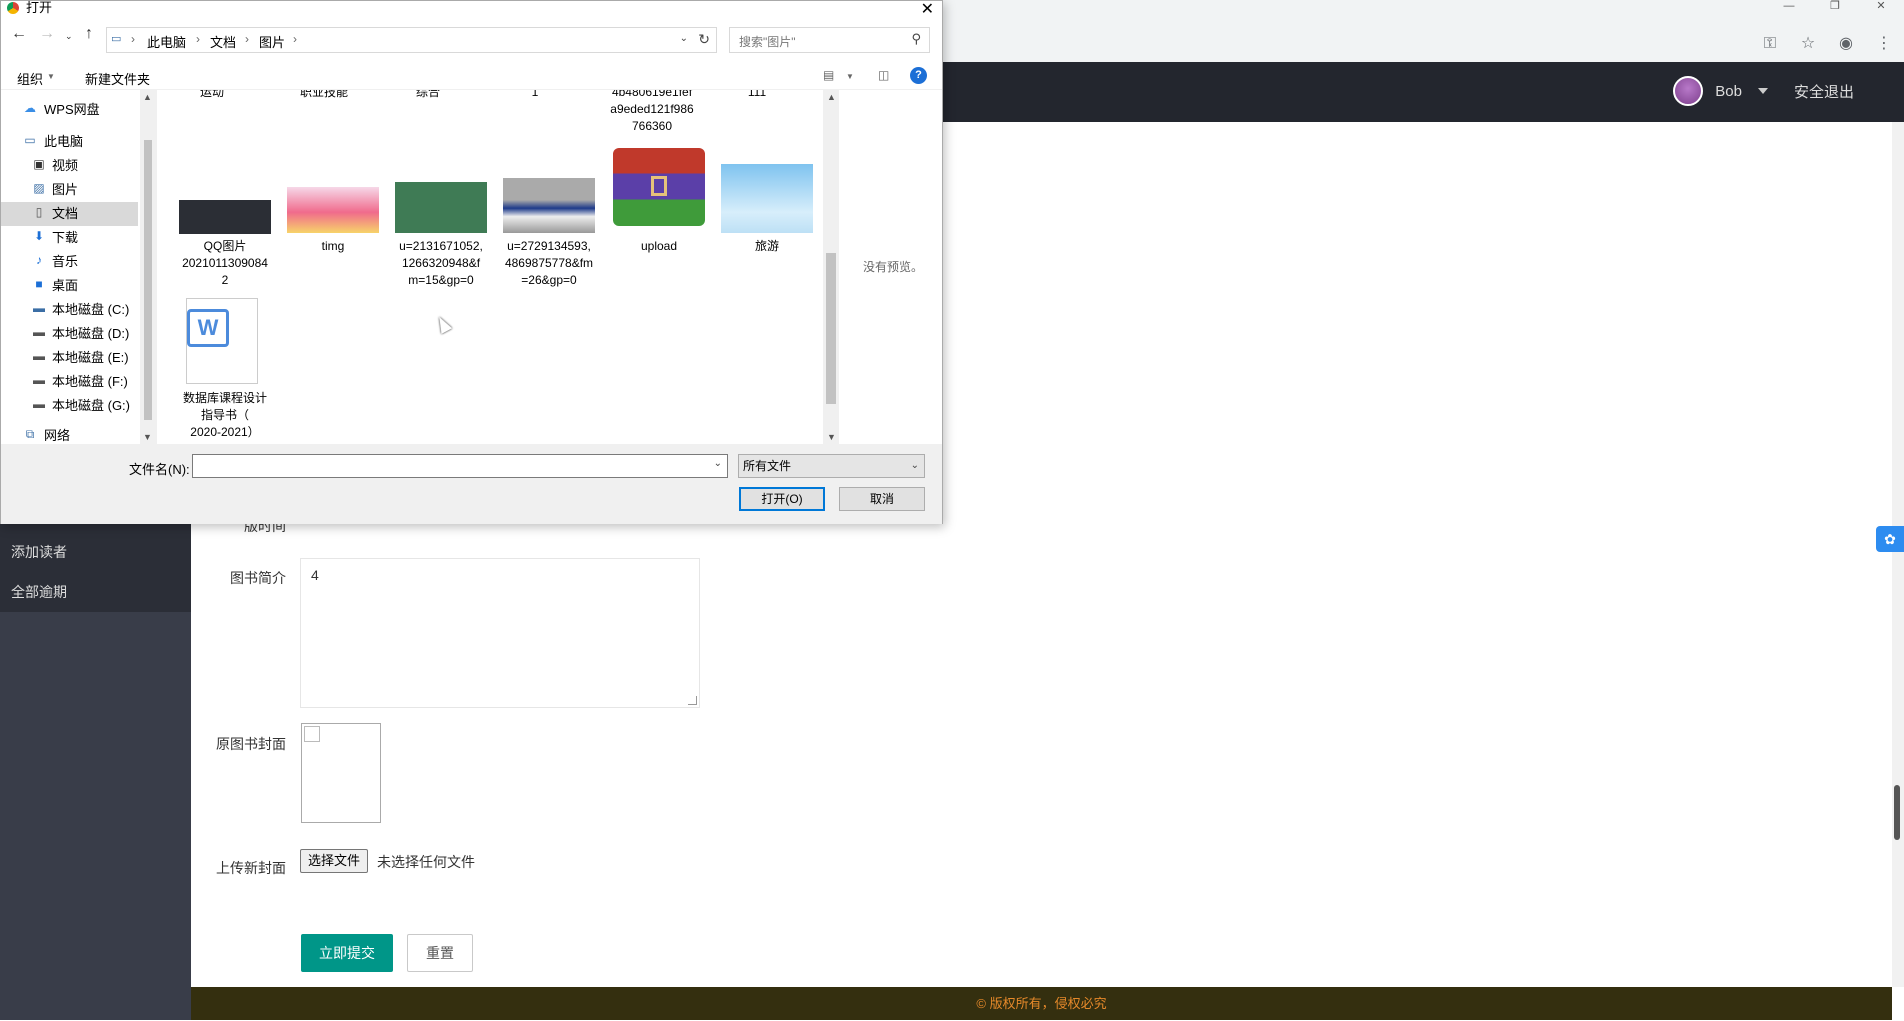  Describe the element at coordinates (441, 263) in the screenshot. I see `file-item: u=2131671052, 1266320948&f m=15&gp=0` at that location.